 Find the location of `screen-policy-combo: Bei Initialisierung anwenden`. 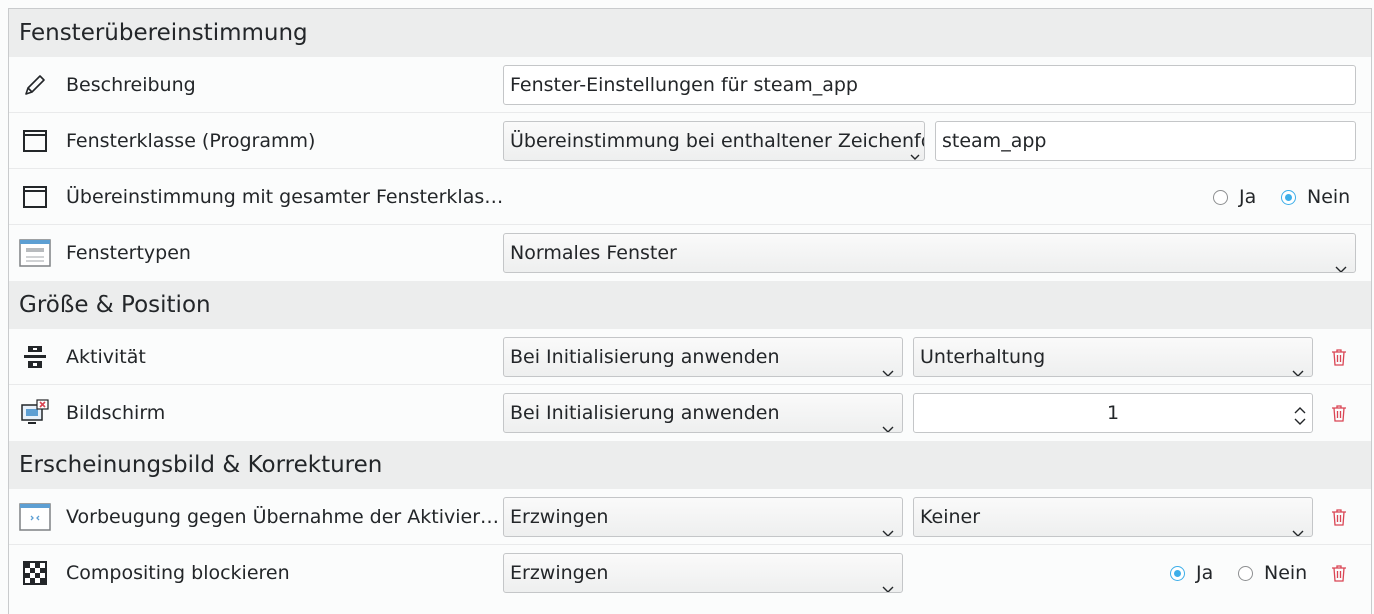

screen-policy-combo: Bei Initialisierung anwenden is located at coordinates (703, 413).